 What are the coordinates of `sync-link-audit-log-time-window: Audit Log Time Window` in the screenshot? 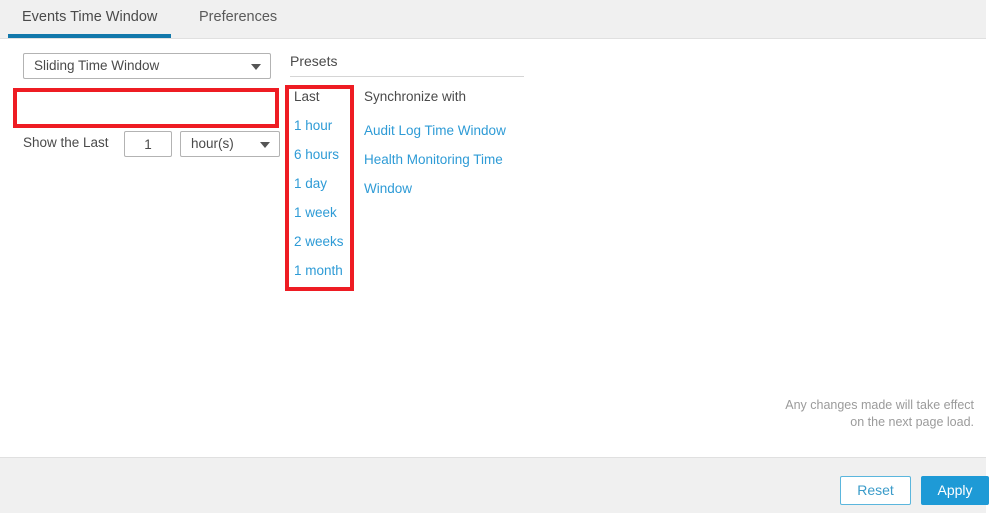 It's located at (446, 130).